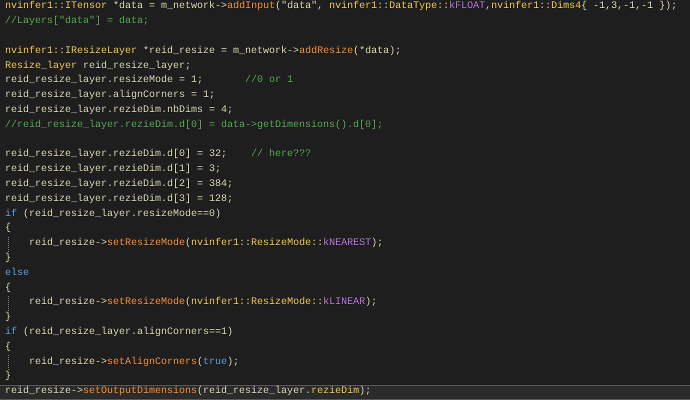 The image size is (690, 400). What do you see at coordinates (17, 273) in the screenshot?
I see `code-line: else` at bounding box center [17, 273].